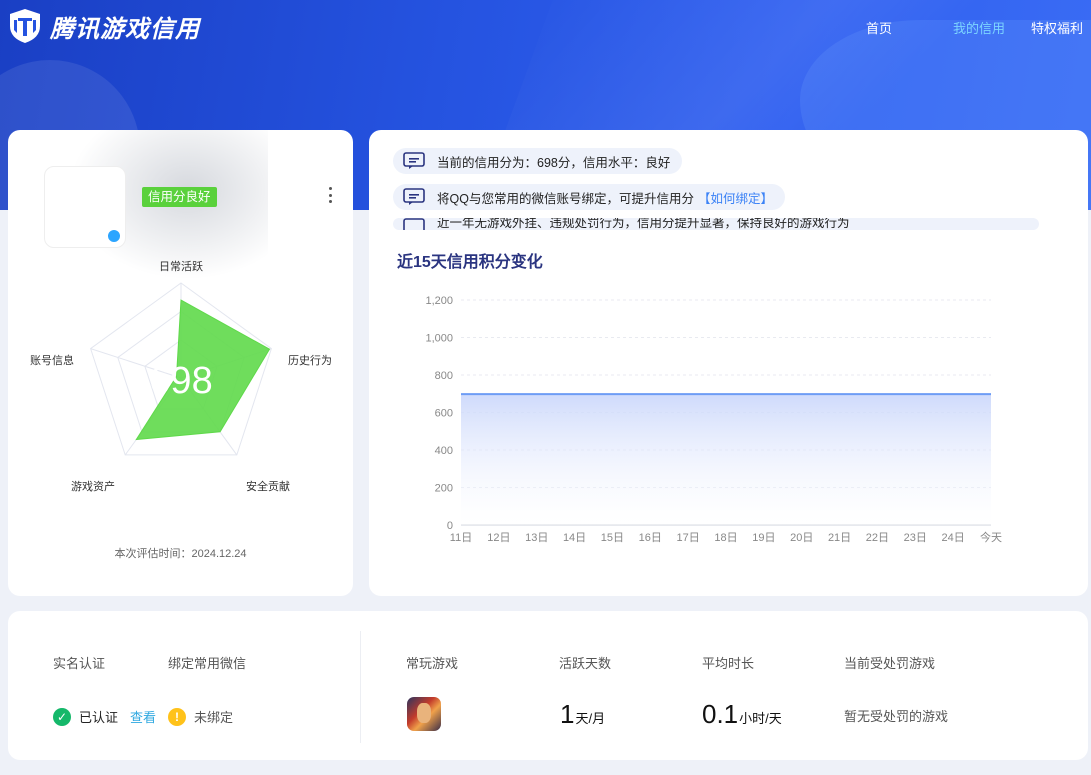  Describe the element at coordinates (114, 236) in the screenshot. I see `qq-icon` at that location.